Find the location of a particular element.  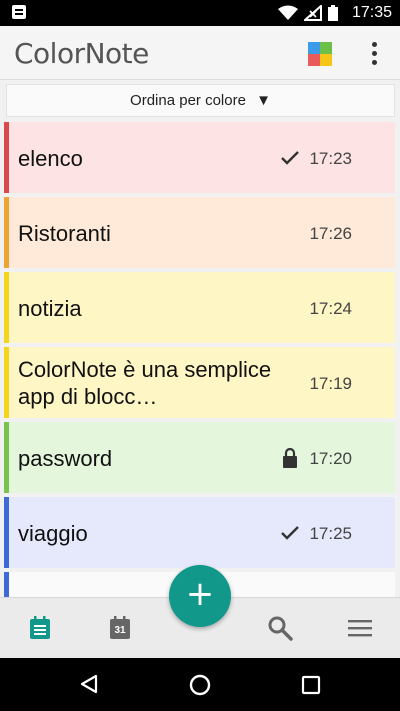

status-icons is located at coordinates (308, 13).